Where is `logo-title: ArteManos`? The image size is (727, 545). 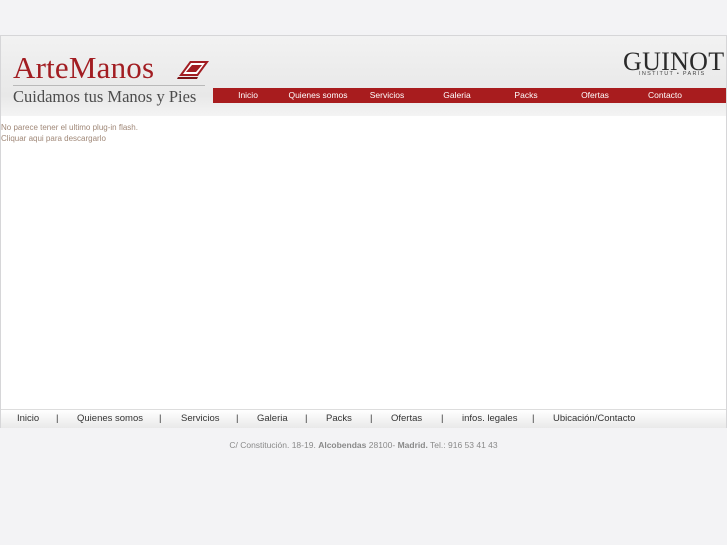 logo-title: ArteManos is located at coordinates (84, 67).